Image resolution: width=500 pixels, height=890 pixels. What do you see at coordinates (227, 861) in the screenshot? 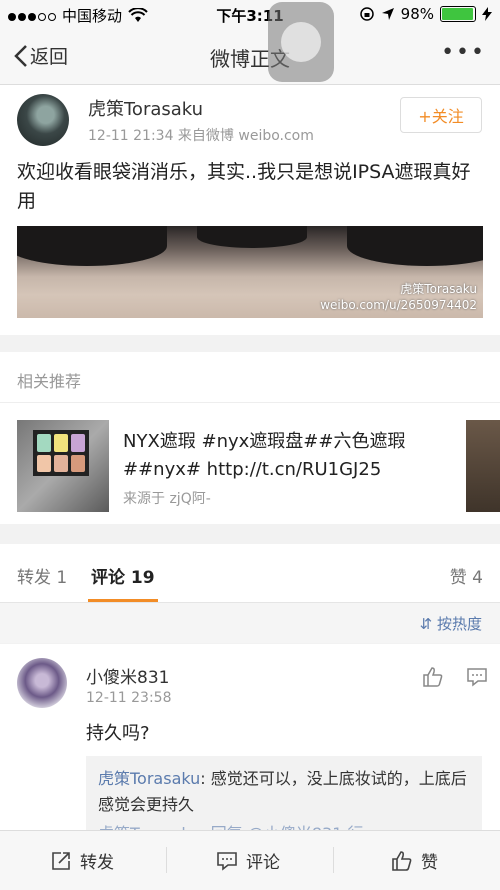
I see `comment-icon` at bounding box center [227, 861].